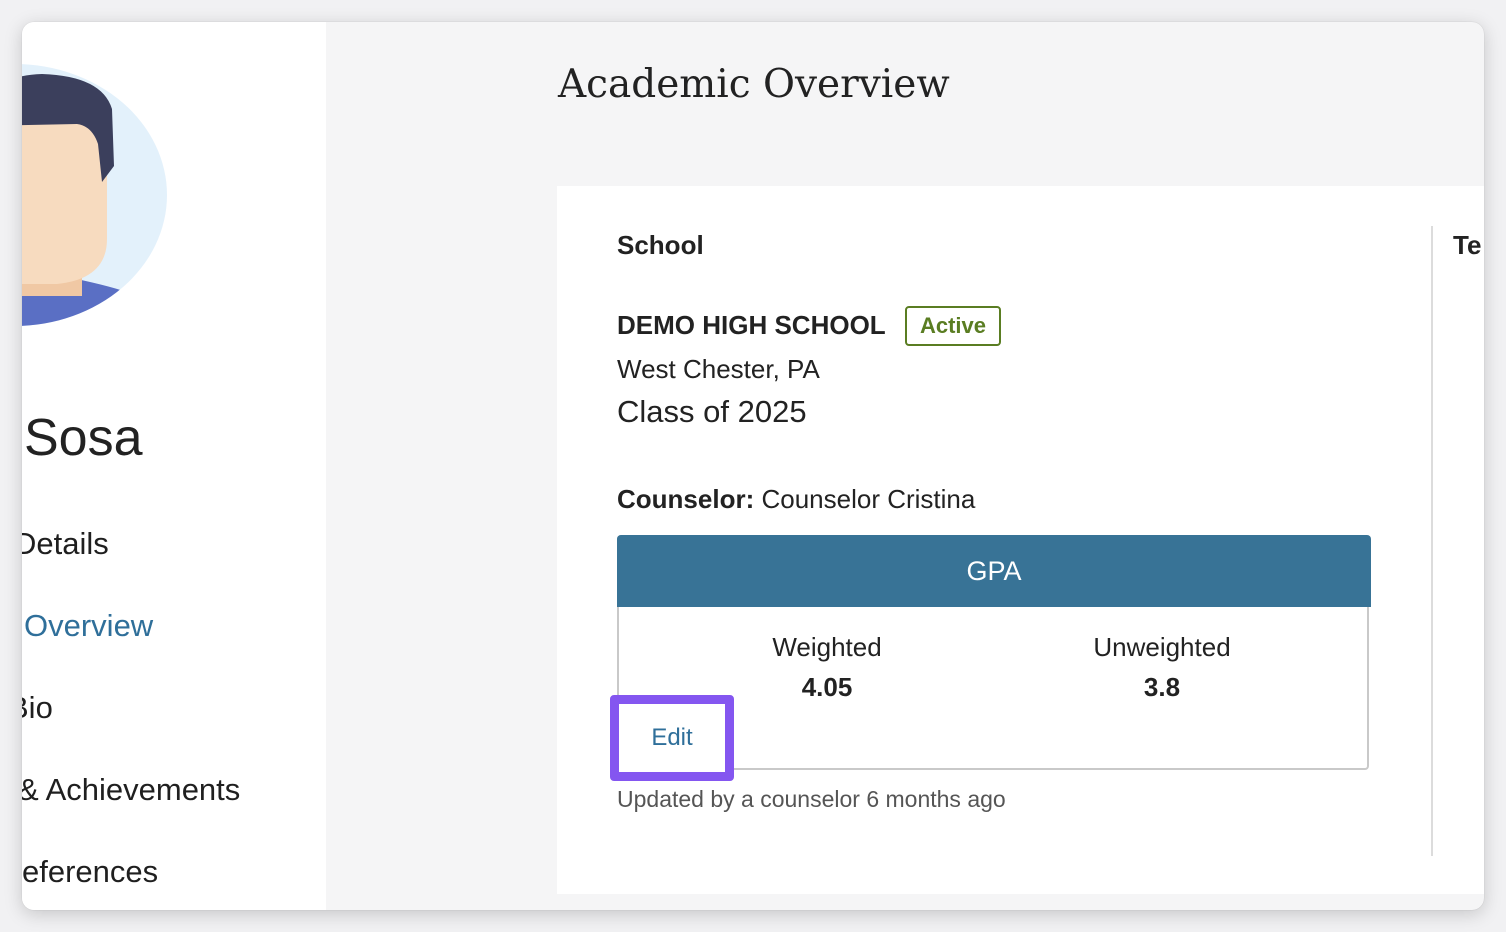 This screenshot has width=1506, height=932. What do you see at coordinates (87, 200) in the screenshot?
I see `avatar-icon` at bounding box center [87, 200].